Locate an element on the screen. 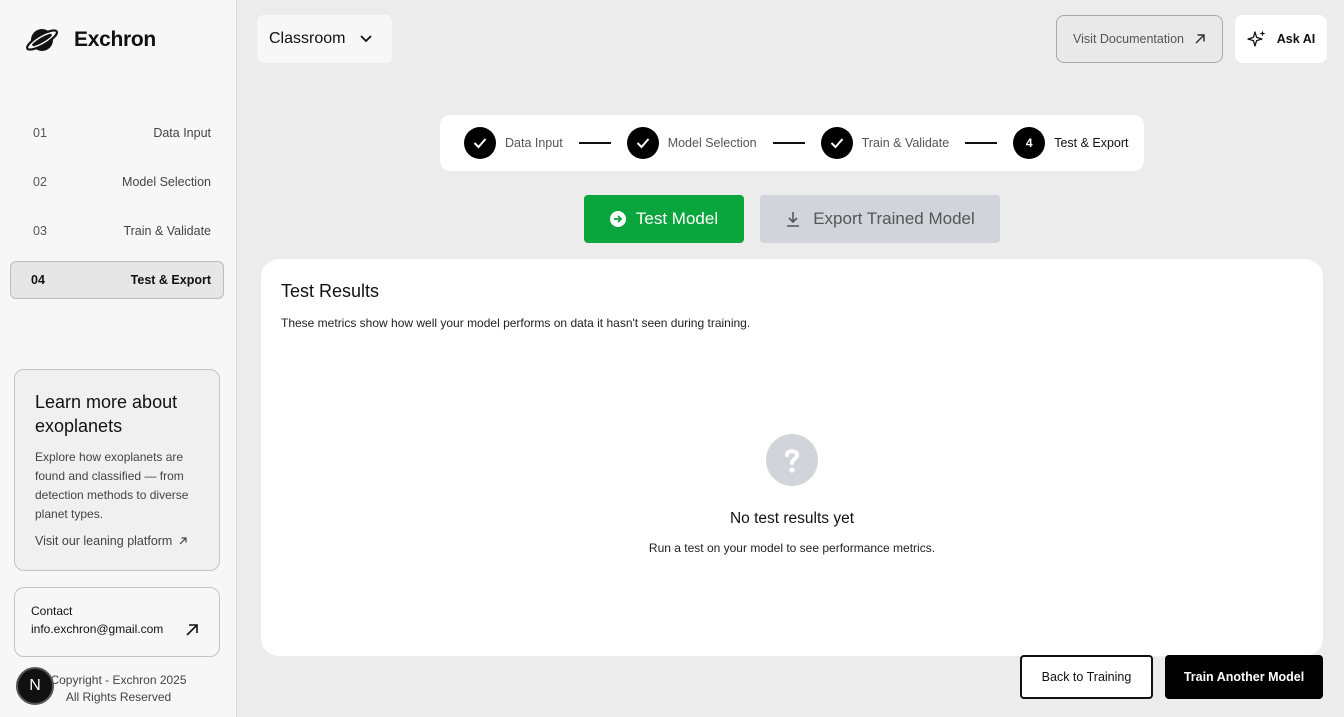  visit-documentation-button: Visit Documentation is located at coordinates (1139, 39).